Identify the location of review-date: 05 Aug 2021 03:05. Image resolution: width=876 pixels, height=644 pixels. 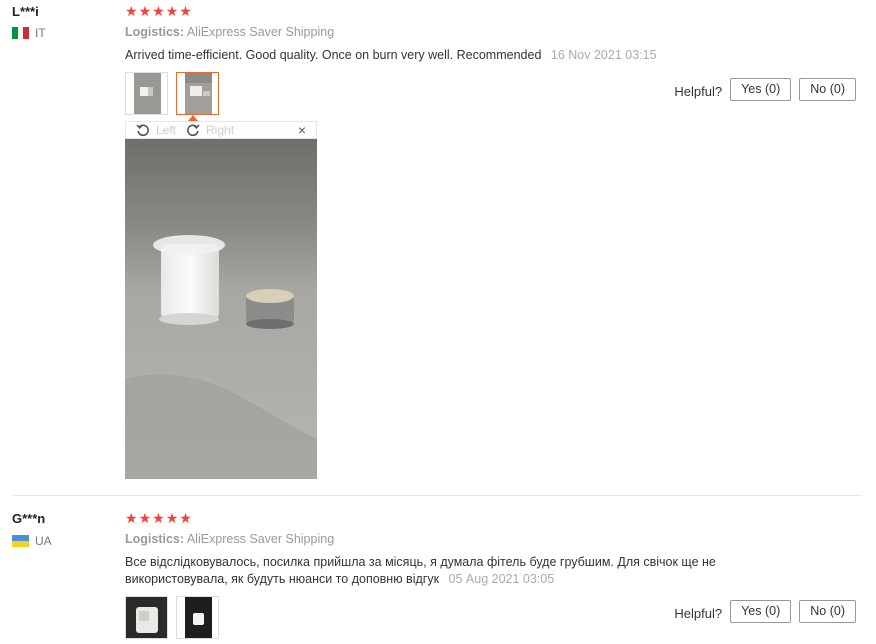
(501, 579).